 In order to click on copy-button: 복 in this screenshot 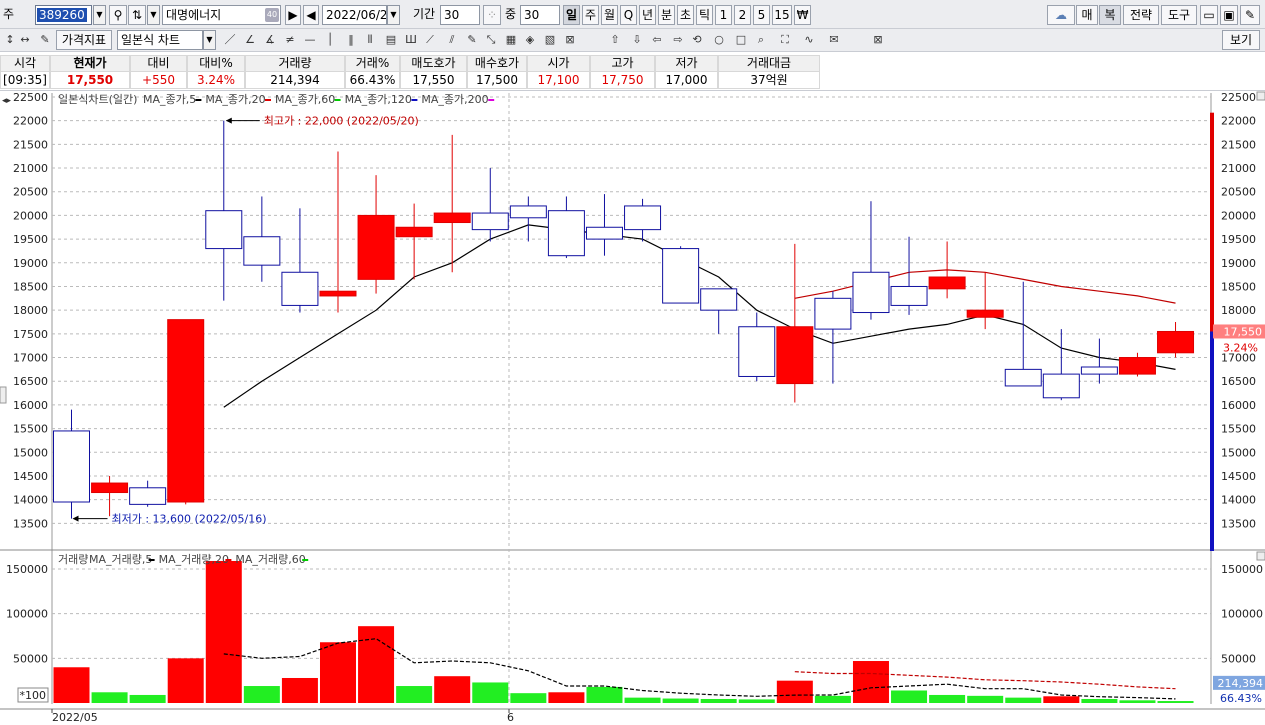, I will do `click(1110, 15)`.